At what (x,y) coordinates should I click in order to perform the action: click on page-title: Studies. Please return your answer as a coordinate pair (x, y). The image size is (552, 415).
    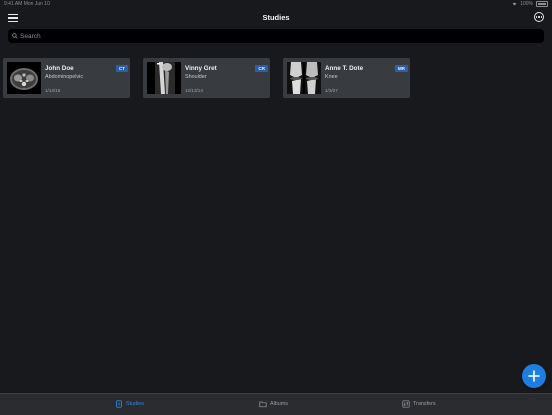
    Looking at the image, I should click on (276, 17).